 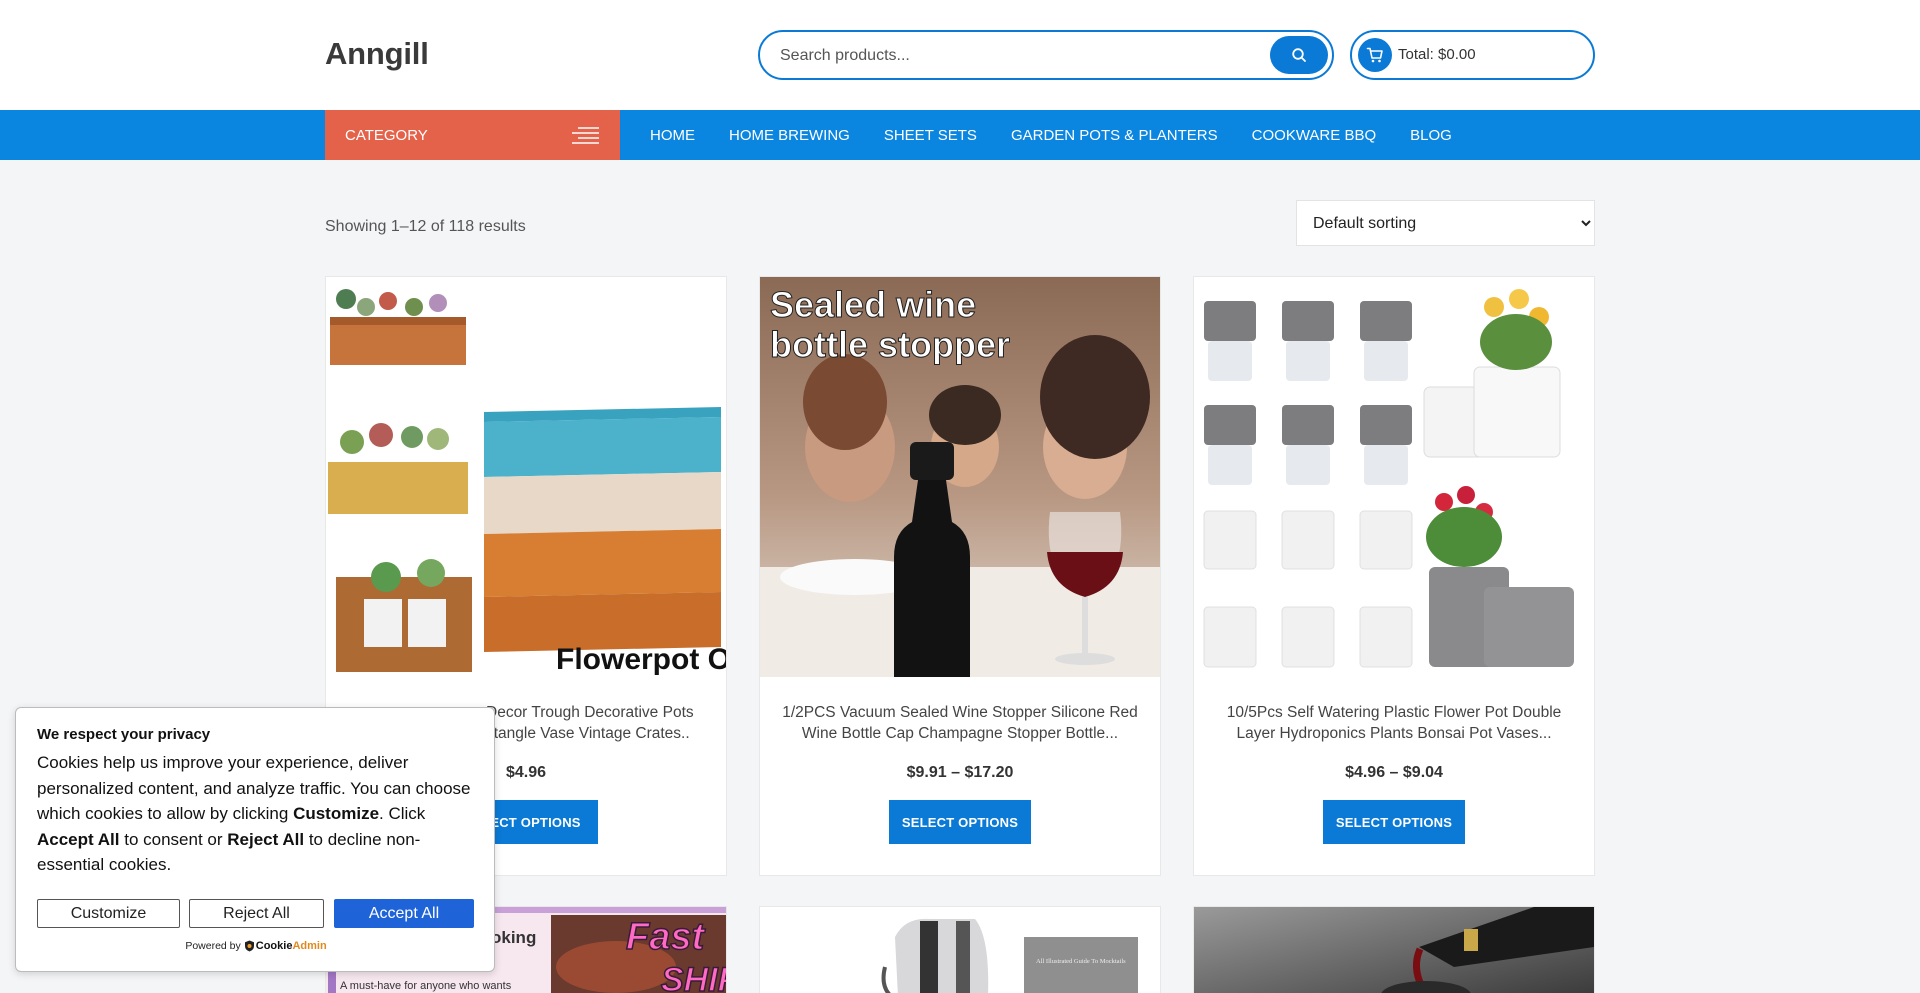 I want to click on search-button, so click(x=1299, y=55).